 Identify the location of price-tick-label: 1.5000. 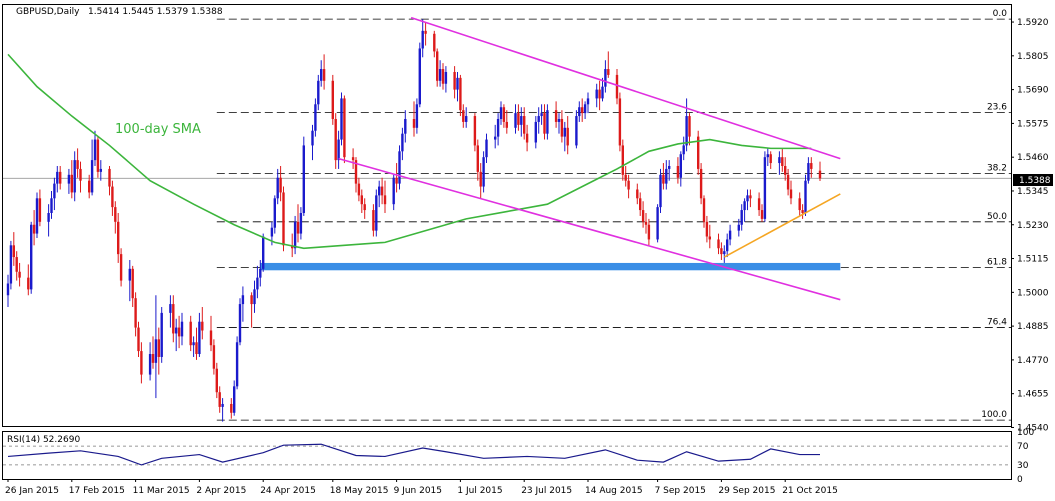
(1033, 293).